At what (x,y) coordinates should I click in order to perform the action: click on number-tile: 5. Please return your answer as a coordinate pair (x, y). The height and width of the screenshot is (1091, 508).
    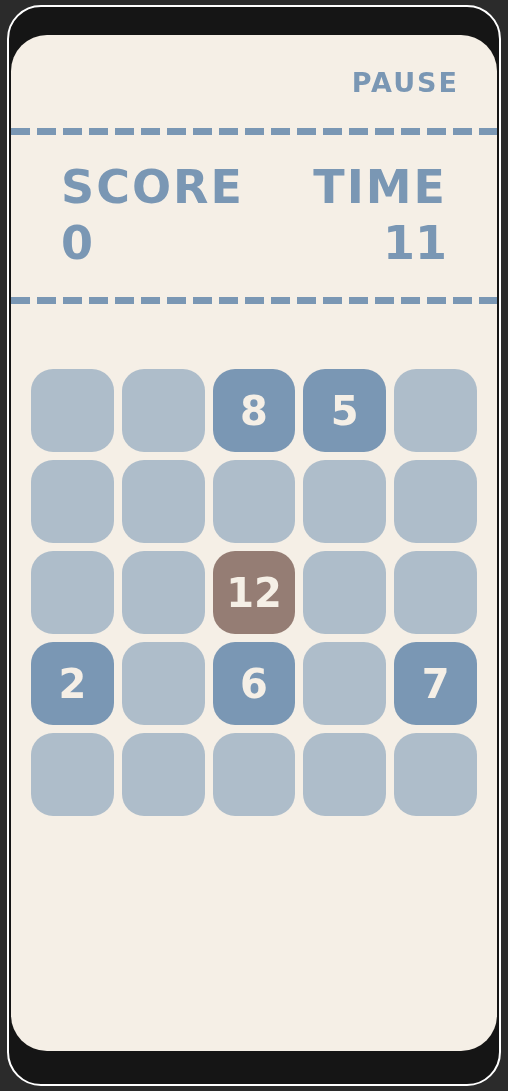
    Looking at the image, I should click on (345, 410).